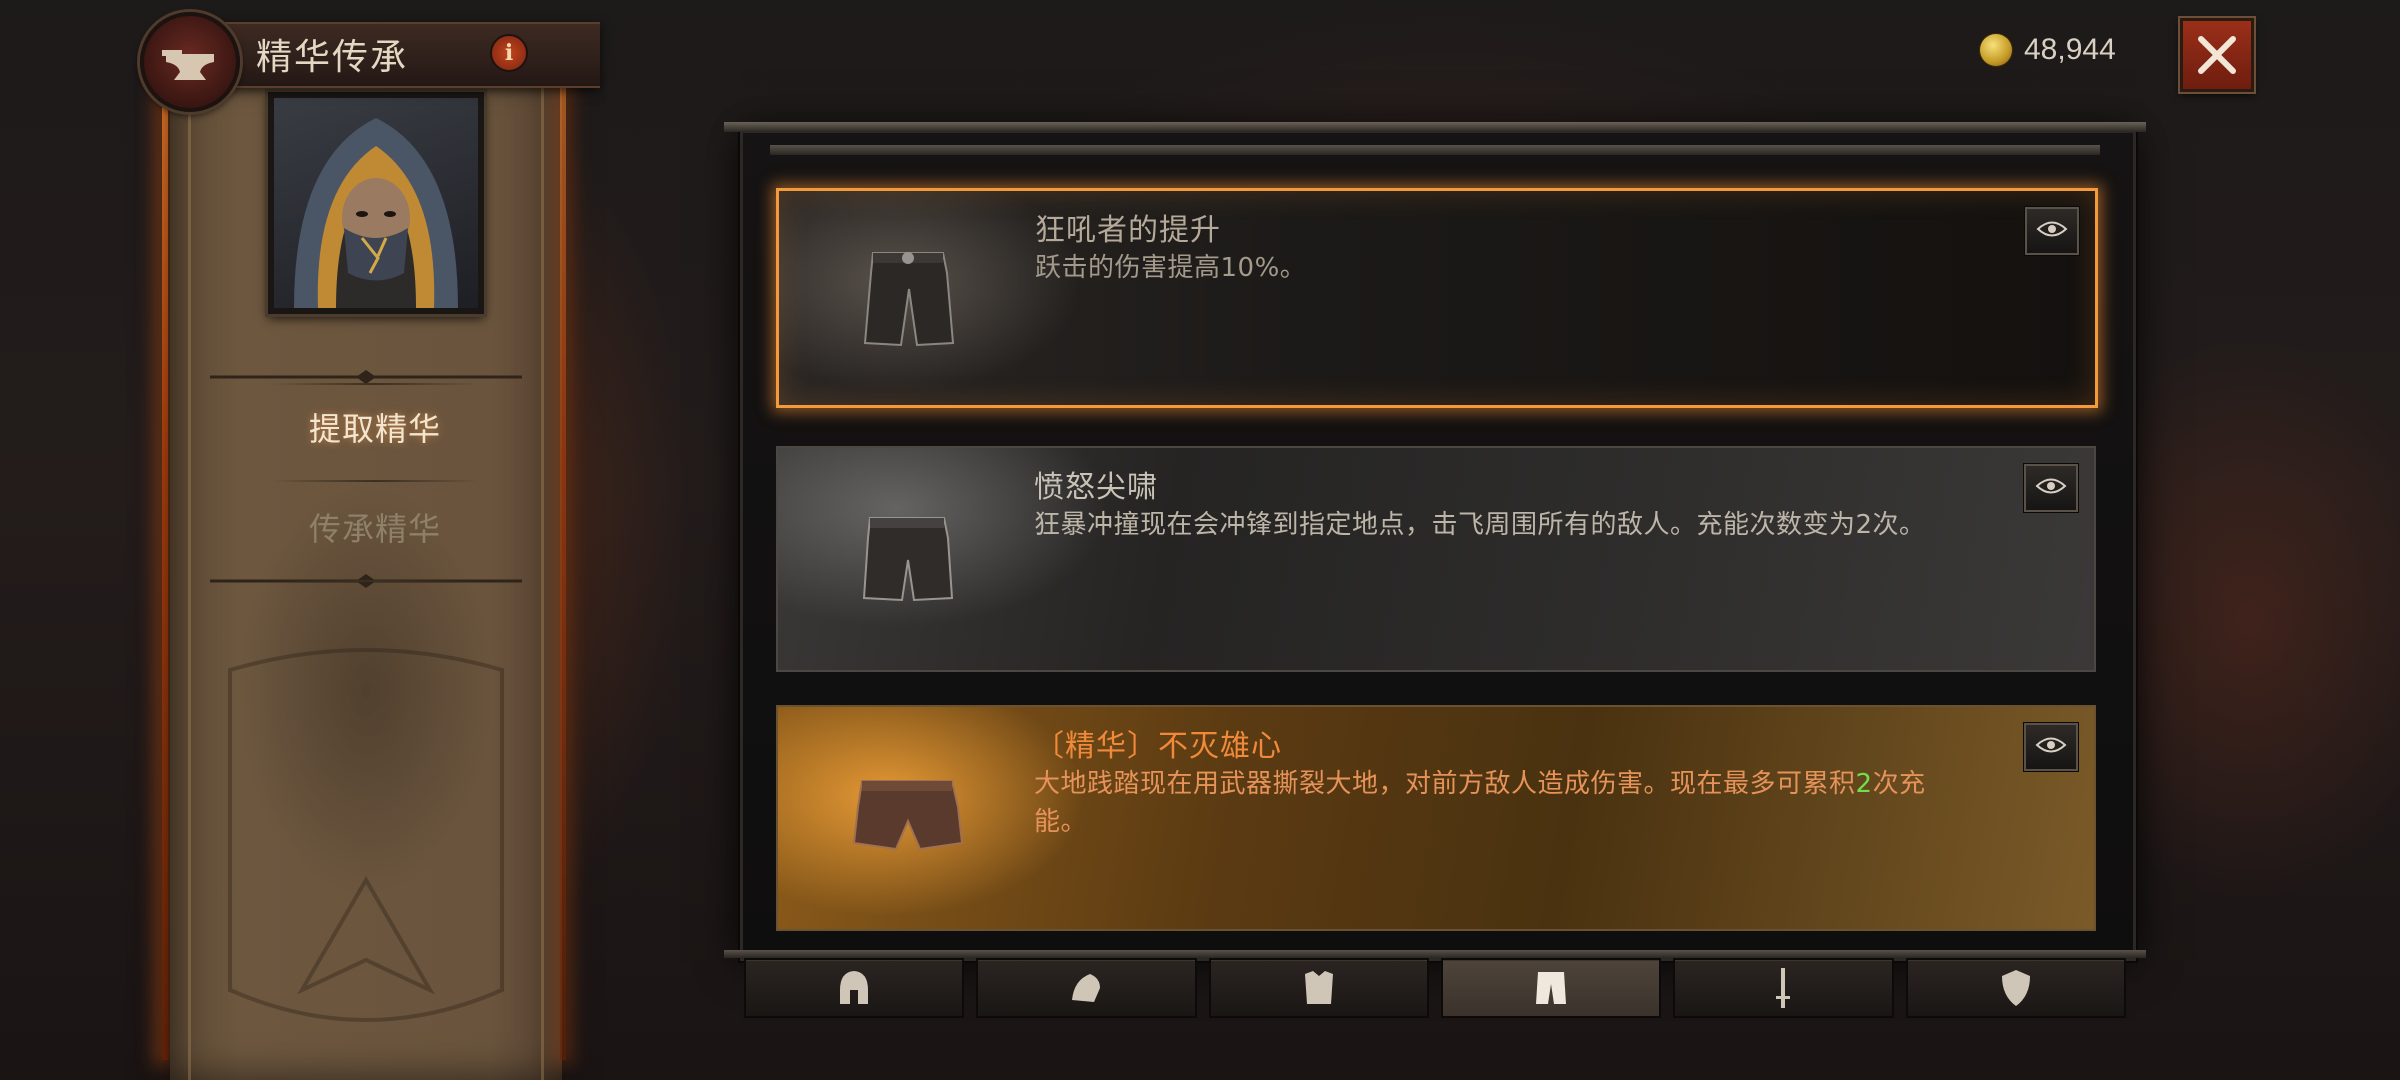 The width and height of the screenshot is (2400, 1080). I want to click on chest-armor-icon, so click(1318, 987).